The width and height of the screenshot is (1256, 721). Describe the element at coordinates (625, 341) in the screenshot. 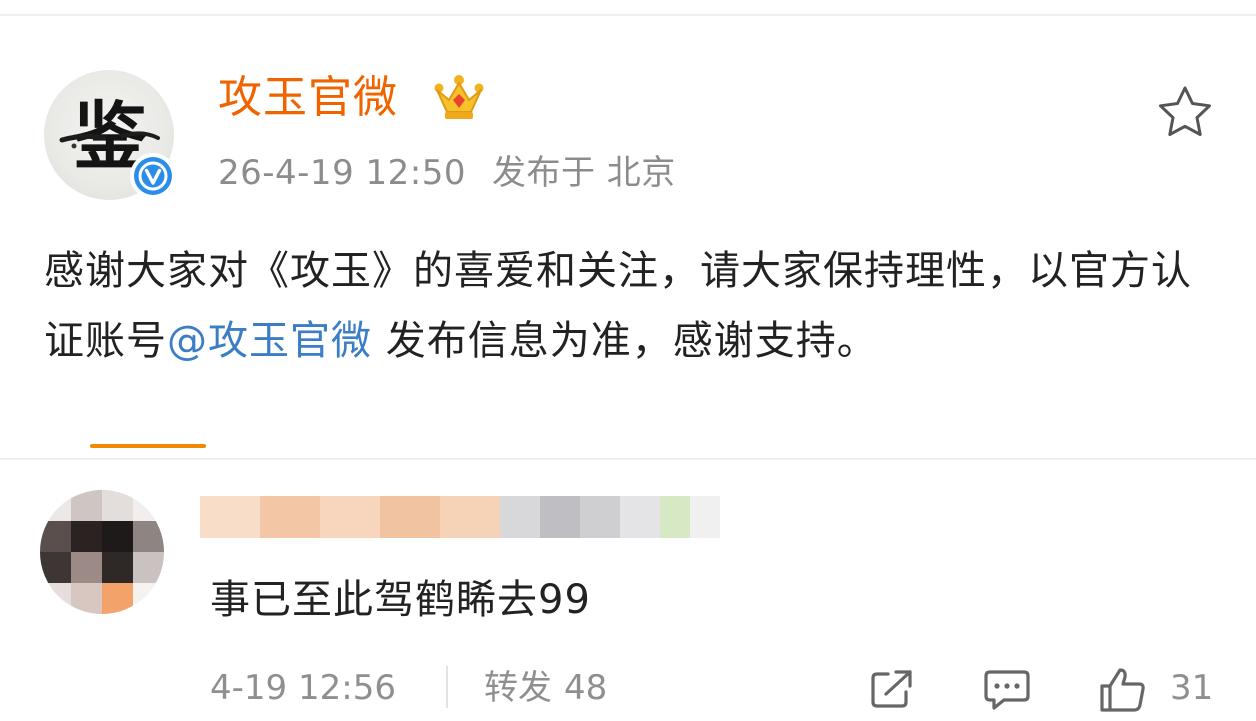

I see `post-text-part2: 发布信息为准，感谢支持。` at that location.